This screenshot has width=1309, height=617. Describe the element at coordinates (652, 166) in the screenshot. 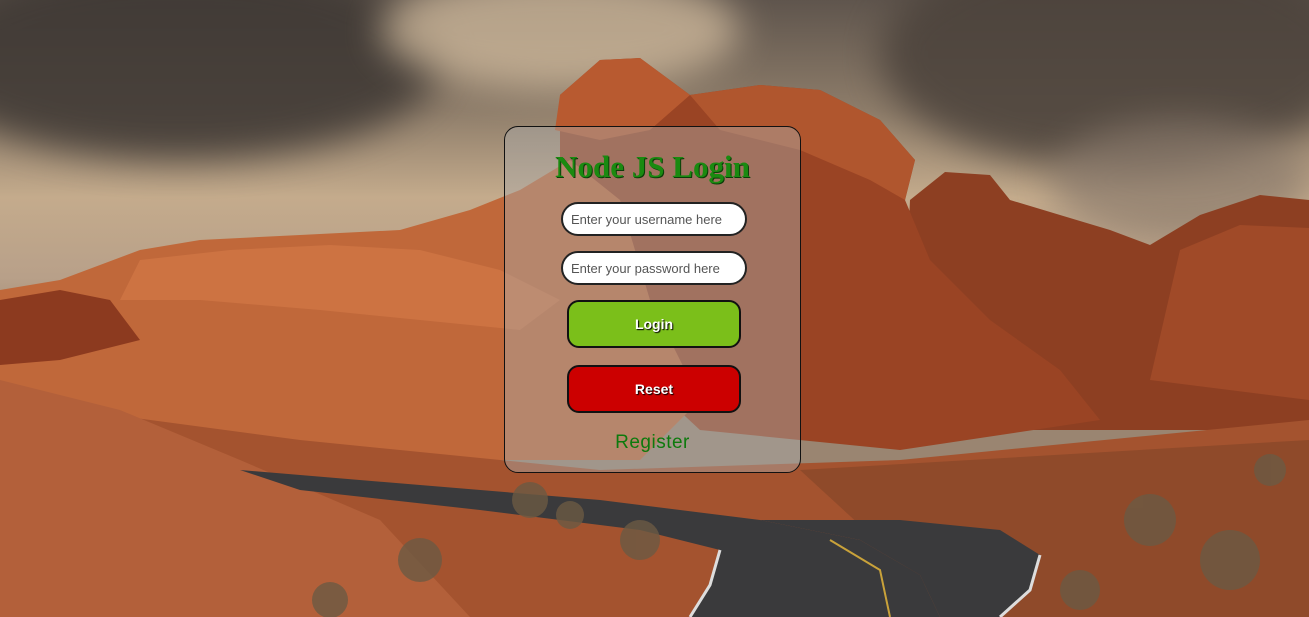

I see `page-title: Node JS Login` at that location.